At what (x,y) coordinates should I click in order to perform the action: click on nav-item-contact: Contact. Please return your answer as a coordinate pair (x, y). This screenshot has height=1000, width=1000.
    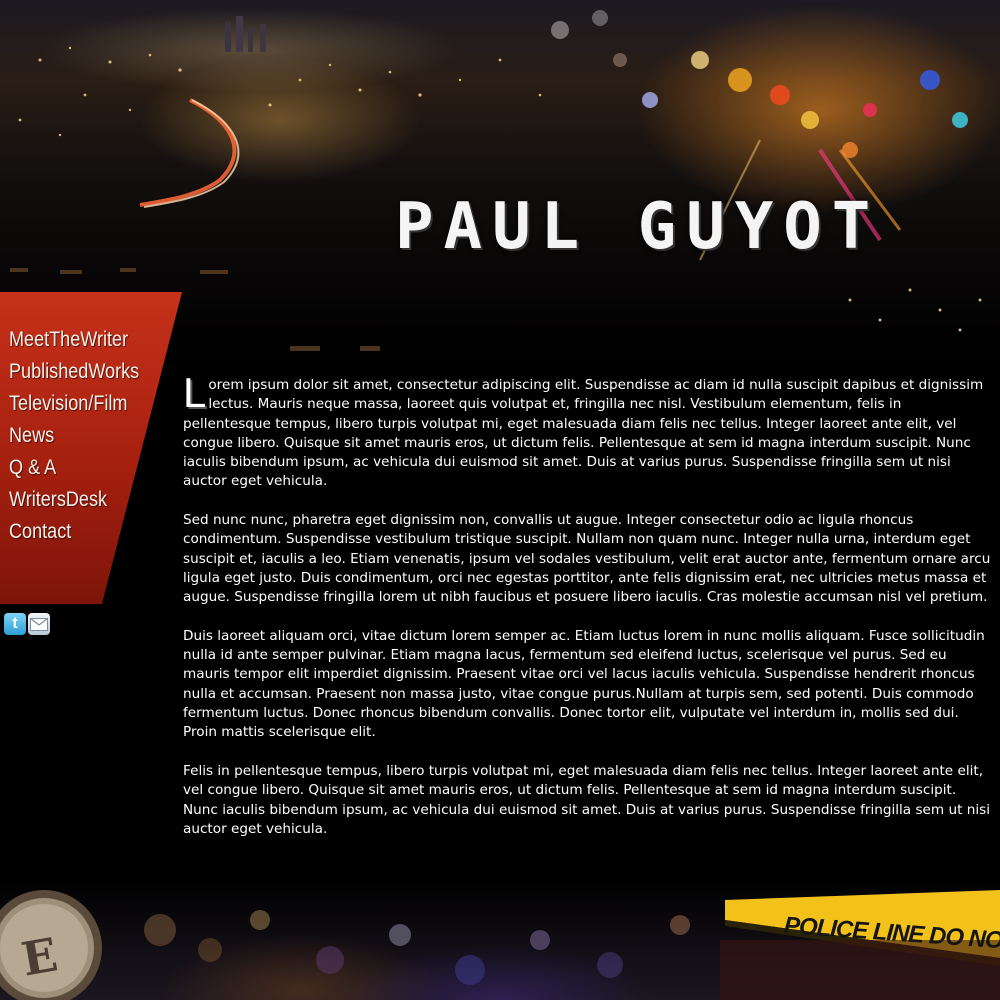
    Looking at the image, I should click on (74, 532).